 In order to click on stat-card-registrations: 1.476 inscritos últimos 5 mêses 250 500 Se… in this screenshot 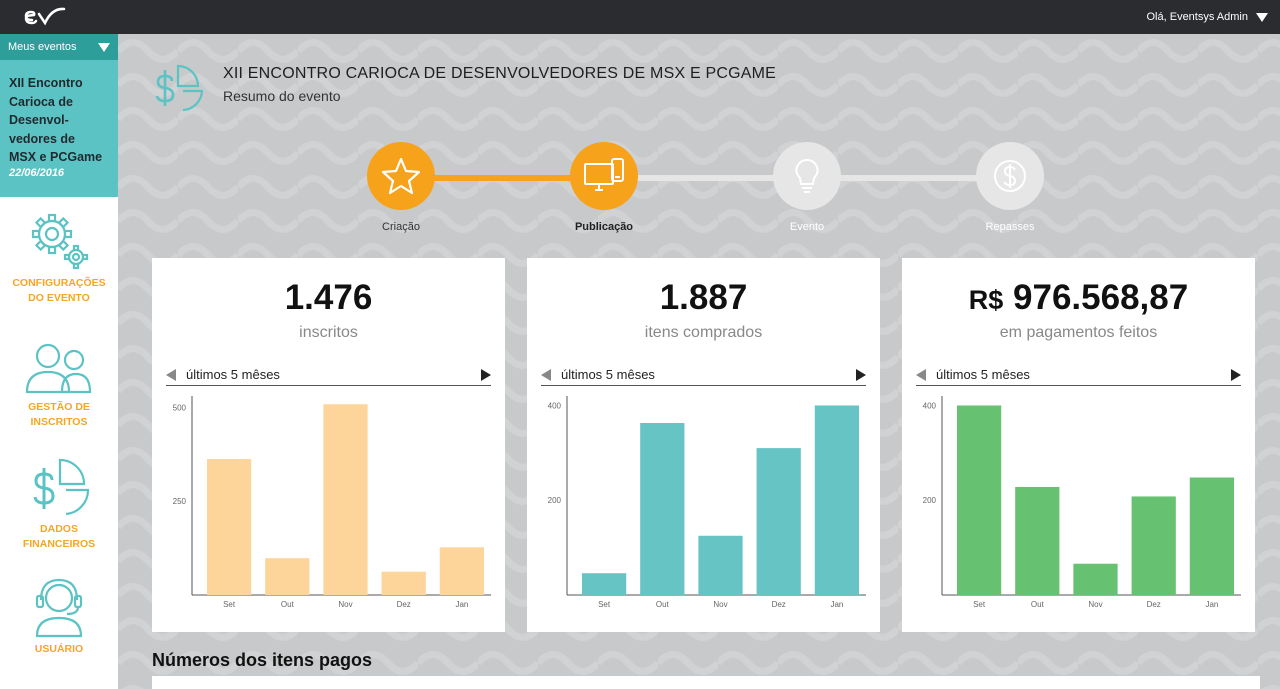, I will do `click(328, 445)`.